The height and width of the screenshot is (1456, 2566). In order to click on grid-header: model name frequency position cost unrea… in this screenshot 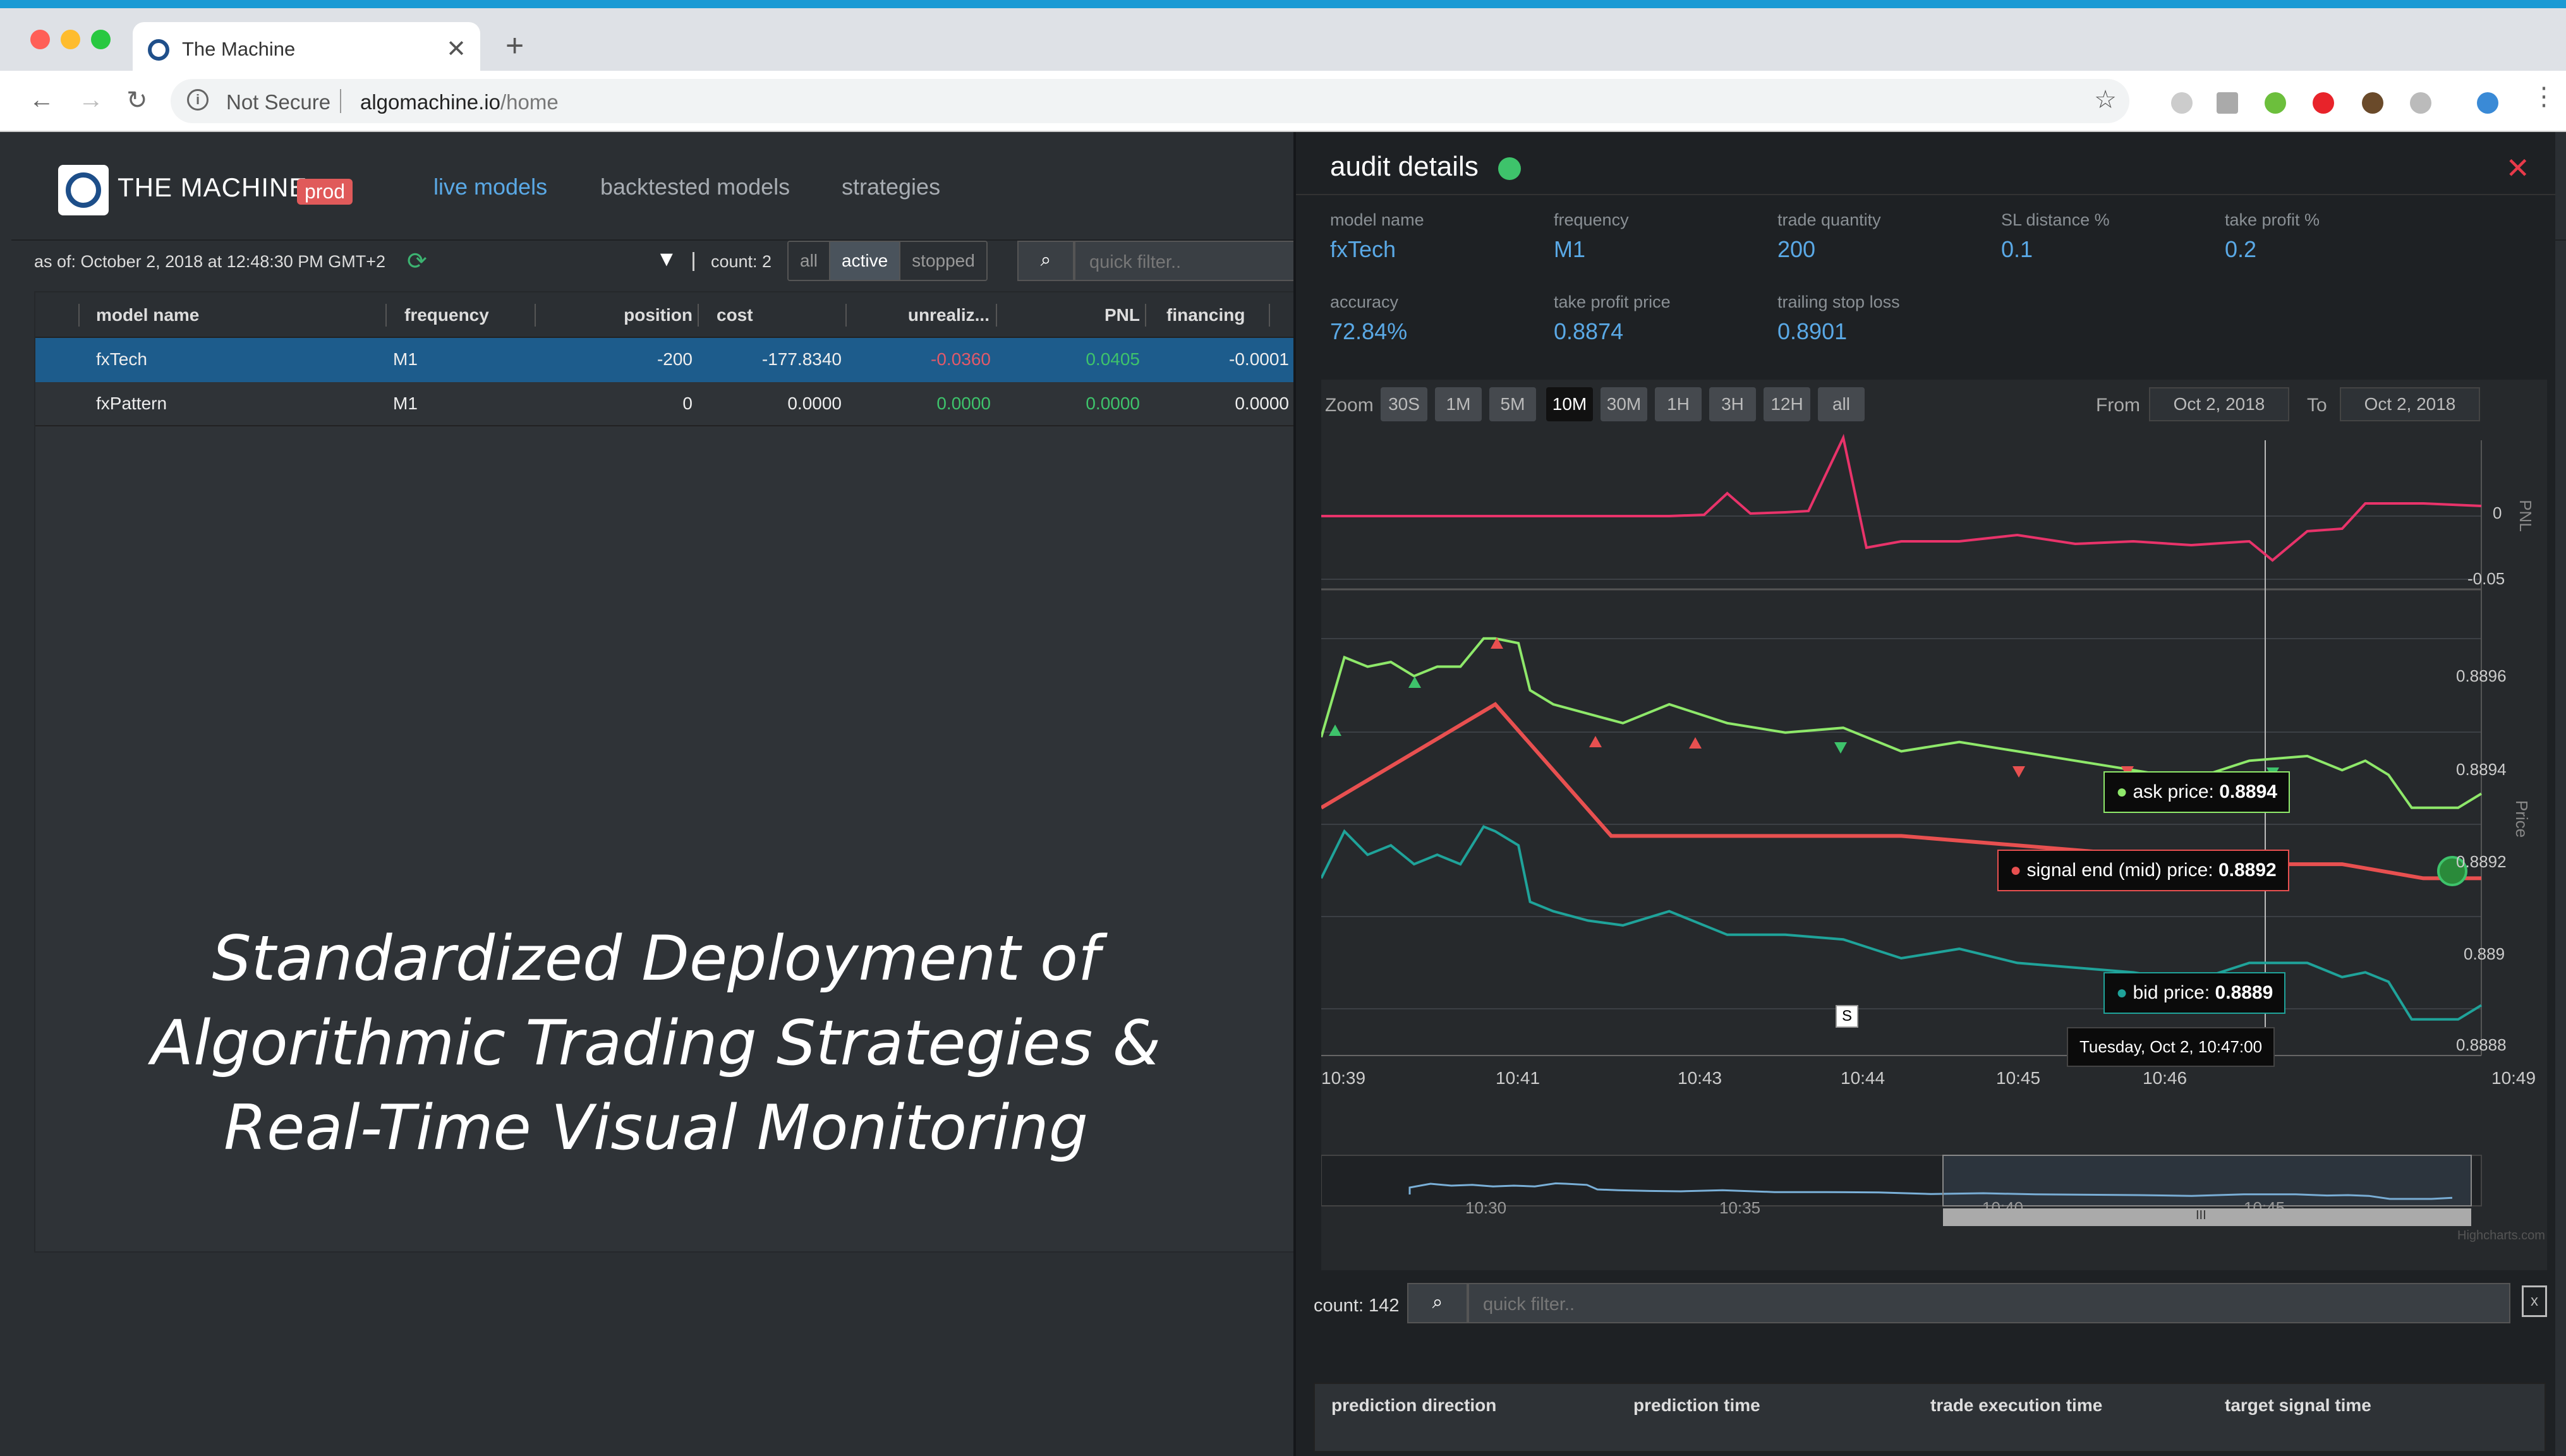, I will do `click(667, 315)`.